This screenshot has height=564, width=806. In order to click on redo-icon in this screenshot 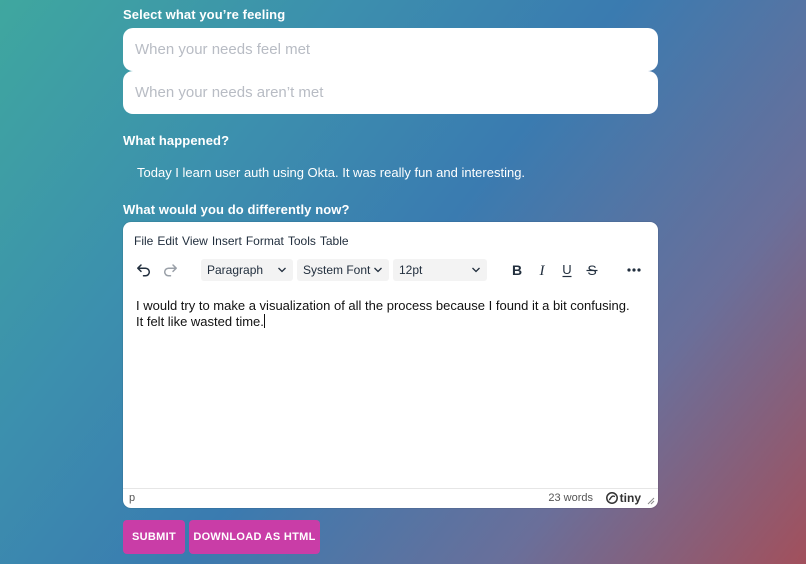, I will do `click(170, 270)`.